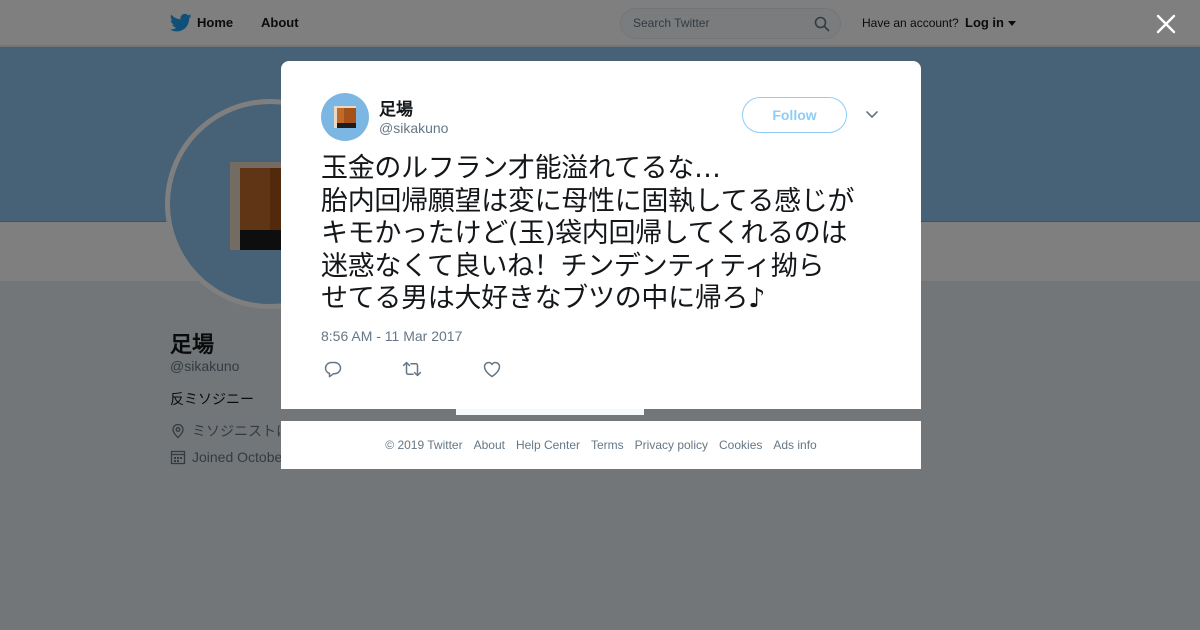  I want to click on tweet-text-line: 胎内回帰願望は変に母性に固執してる感じが, so click(588, 201).